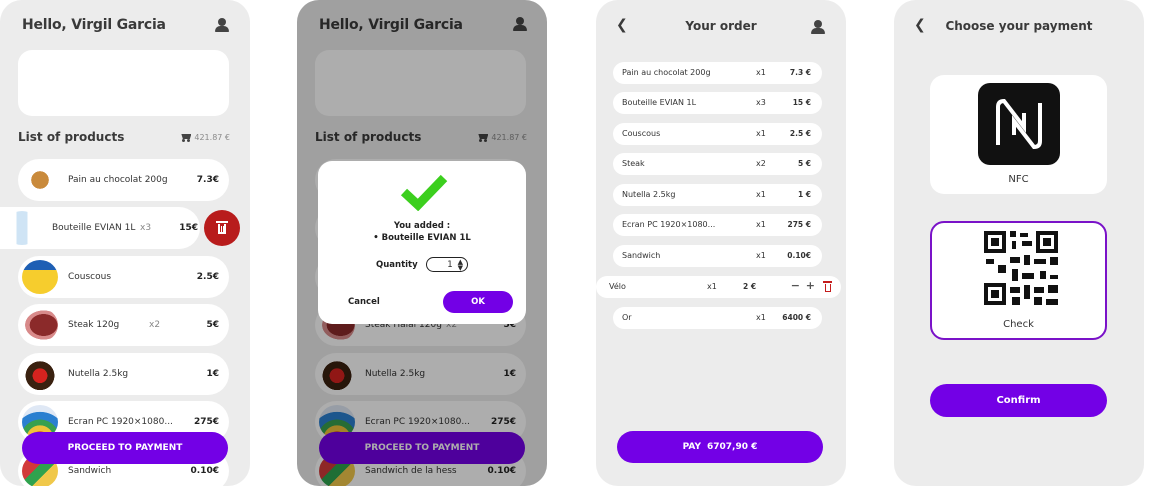 This screenshot has width=1156, height=486. Describe the element at coordinates (717, 134) in the screenshot. I see `order-row: Couscous x1 2.5 €` at that location.